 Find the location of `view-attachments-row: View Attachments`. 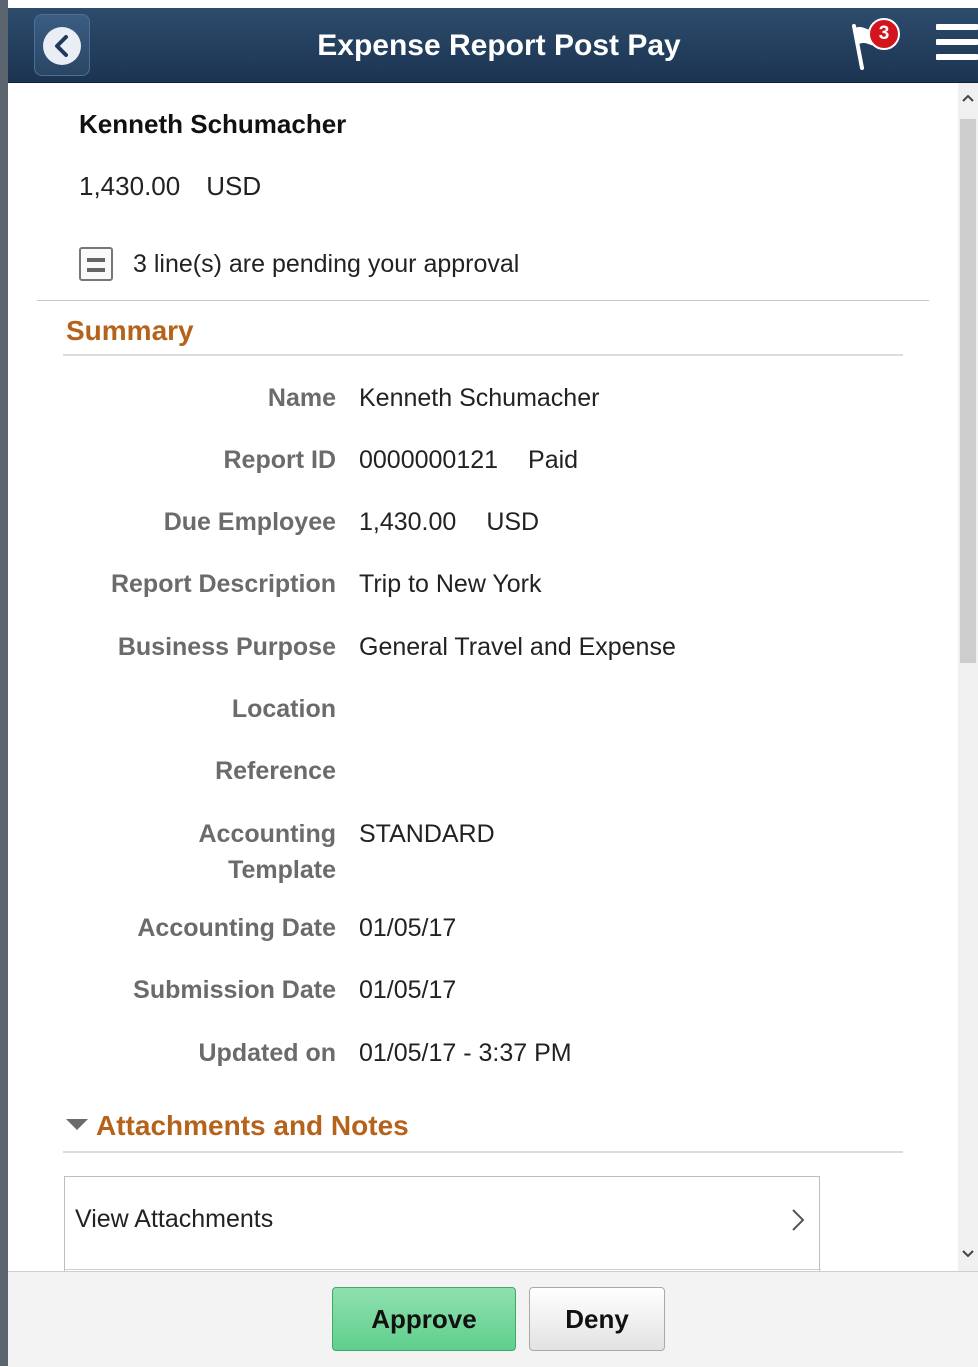

view-attachments-row: View Attachments is located at coordinates (442, 1223).